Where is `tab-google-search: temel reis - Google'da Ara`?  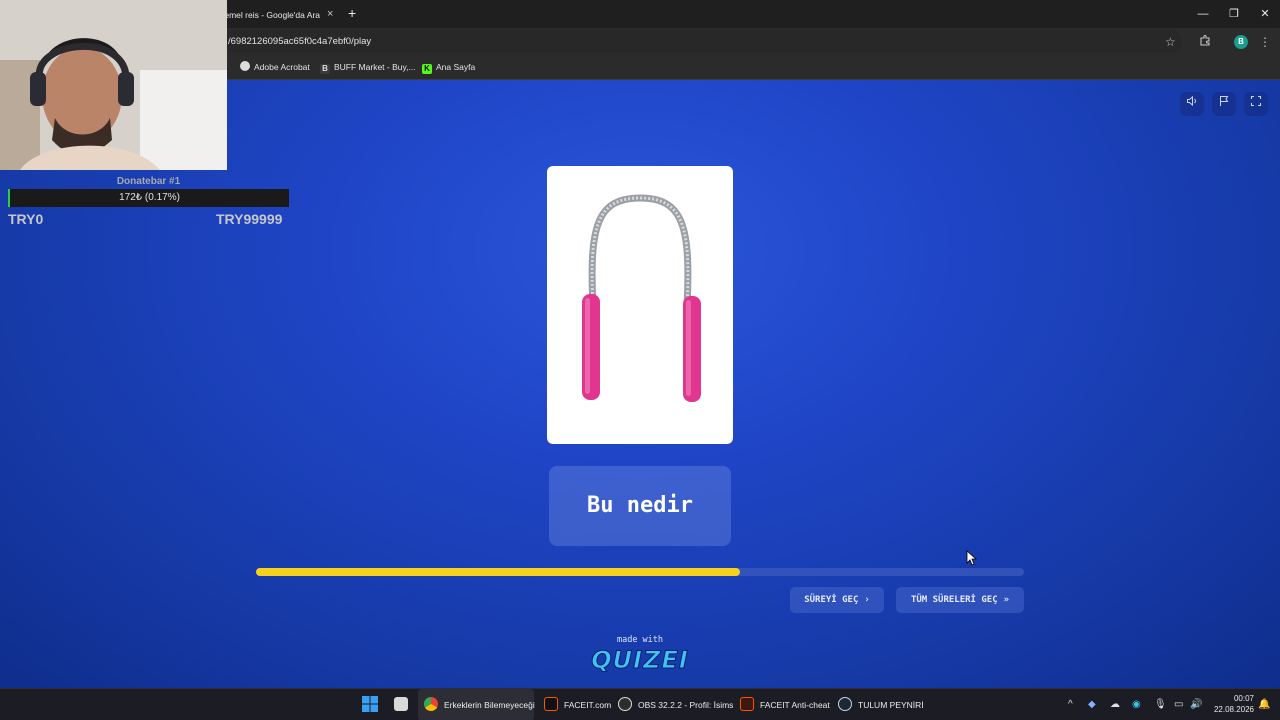
tab-google-search: temel reis - Google'da Ara is located at coordinates (282, 15).